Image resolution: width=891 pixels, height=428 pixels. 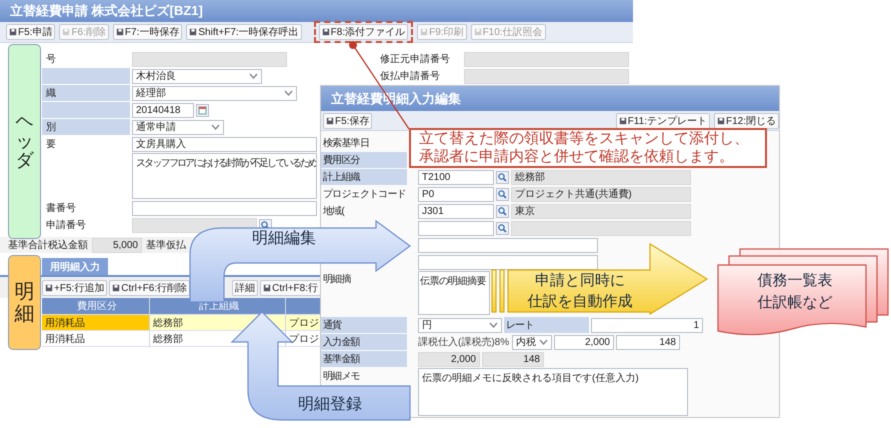 What do you see at coordinates (334, 211) in the screenshot?
I see `field-label: 地域(` at bounding box center [334, 211].